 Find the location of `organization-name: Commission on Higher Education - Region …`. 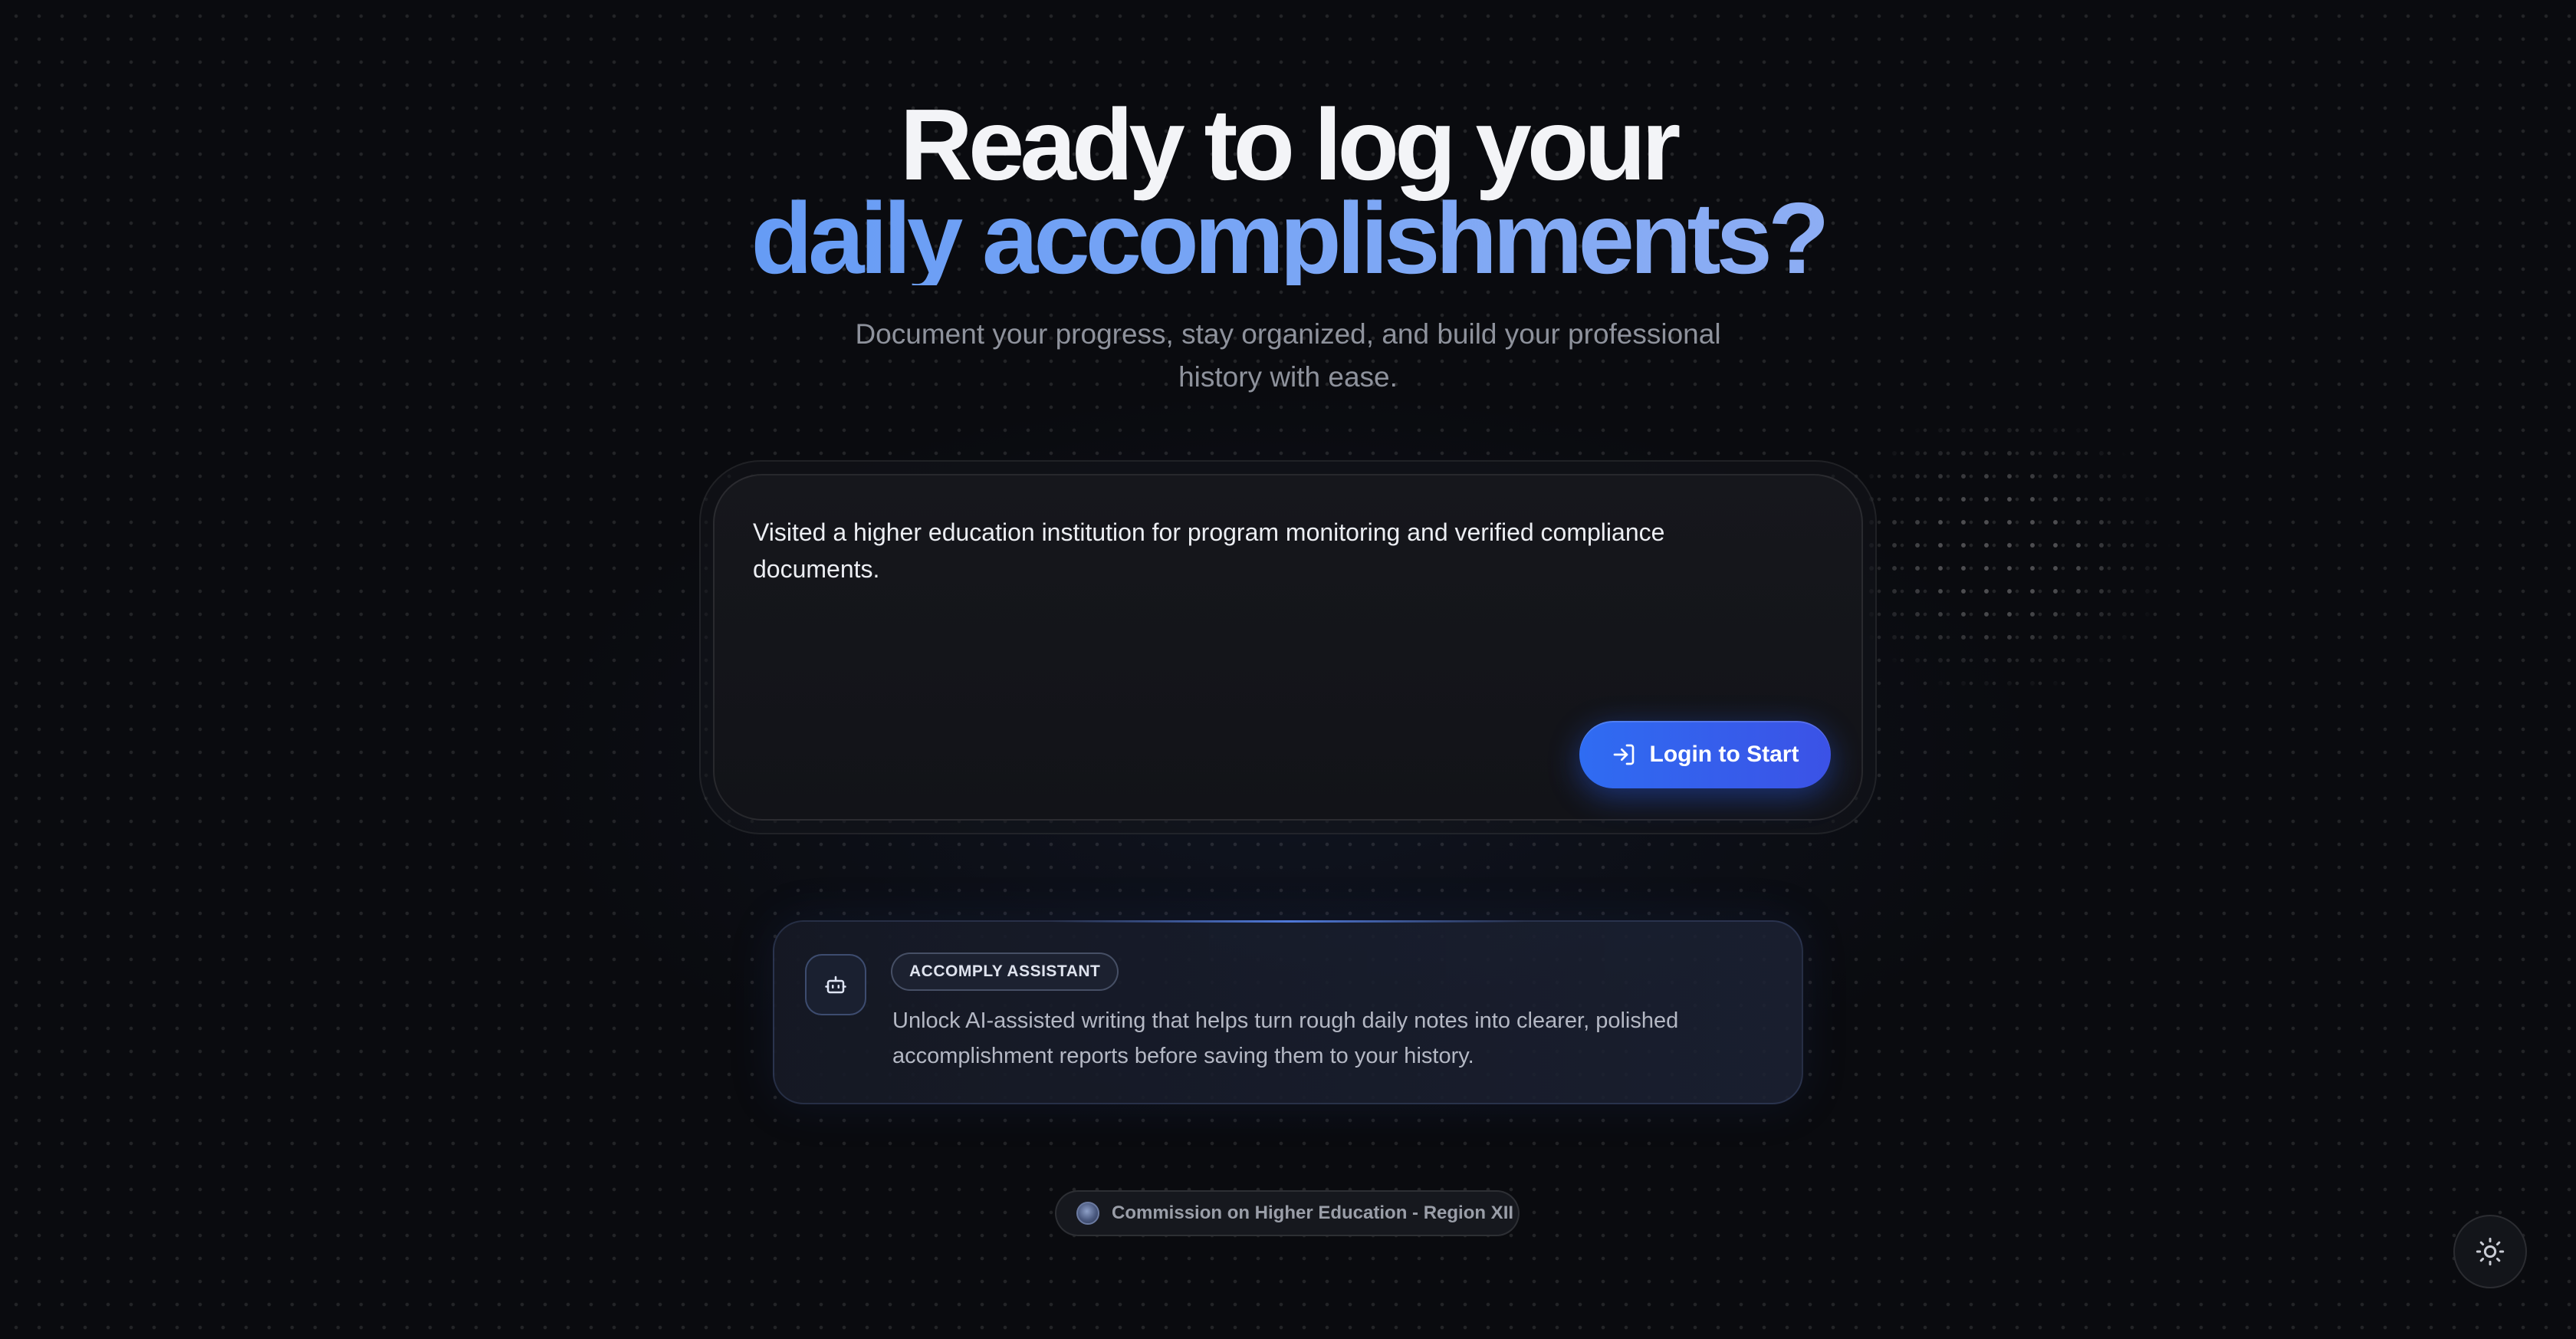

organization-name: Commission on Higher Education - Region … is located at coordinates (1313, 1212).